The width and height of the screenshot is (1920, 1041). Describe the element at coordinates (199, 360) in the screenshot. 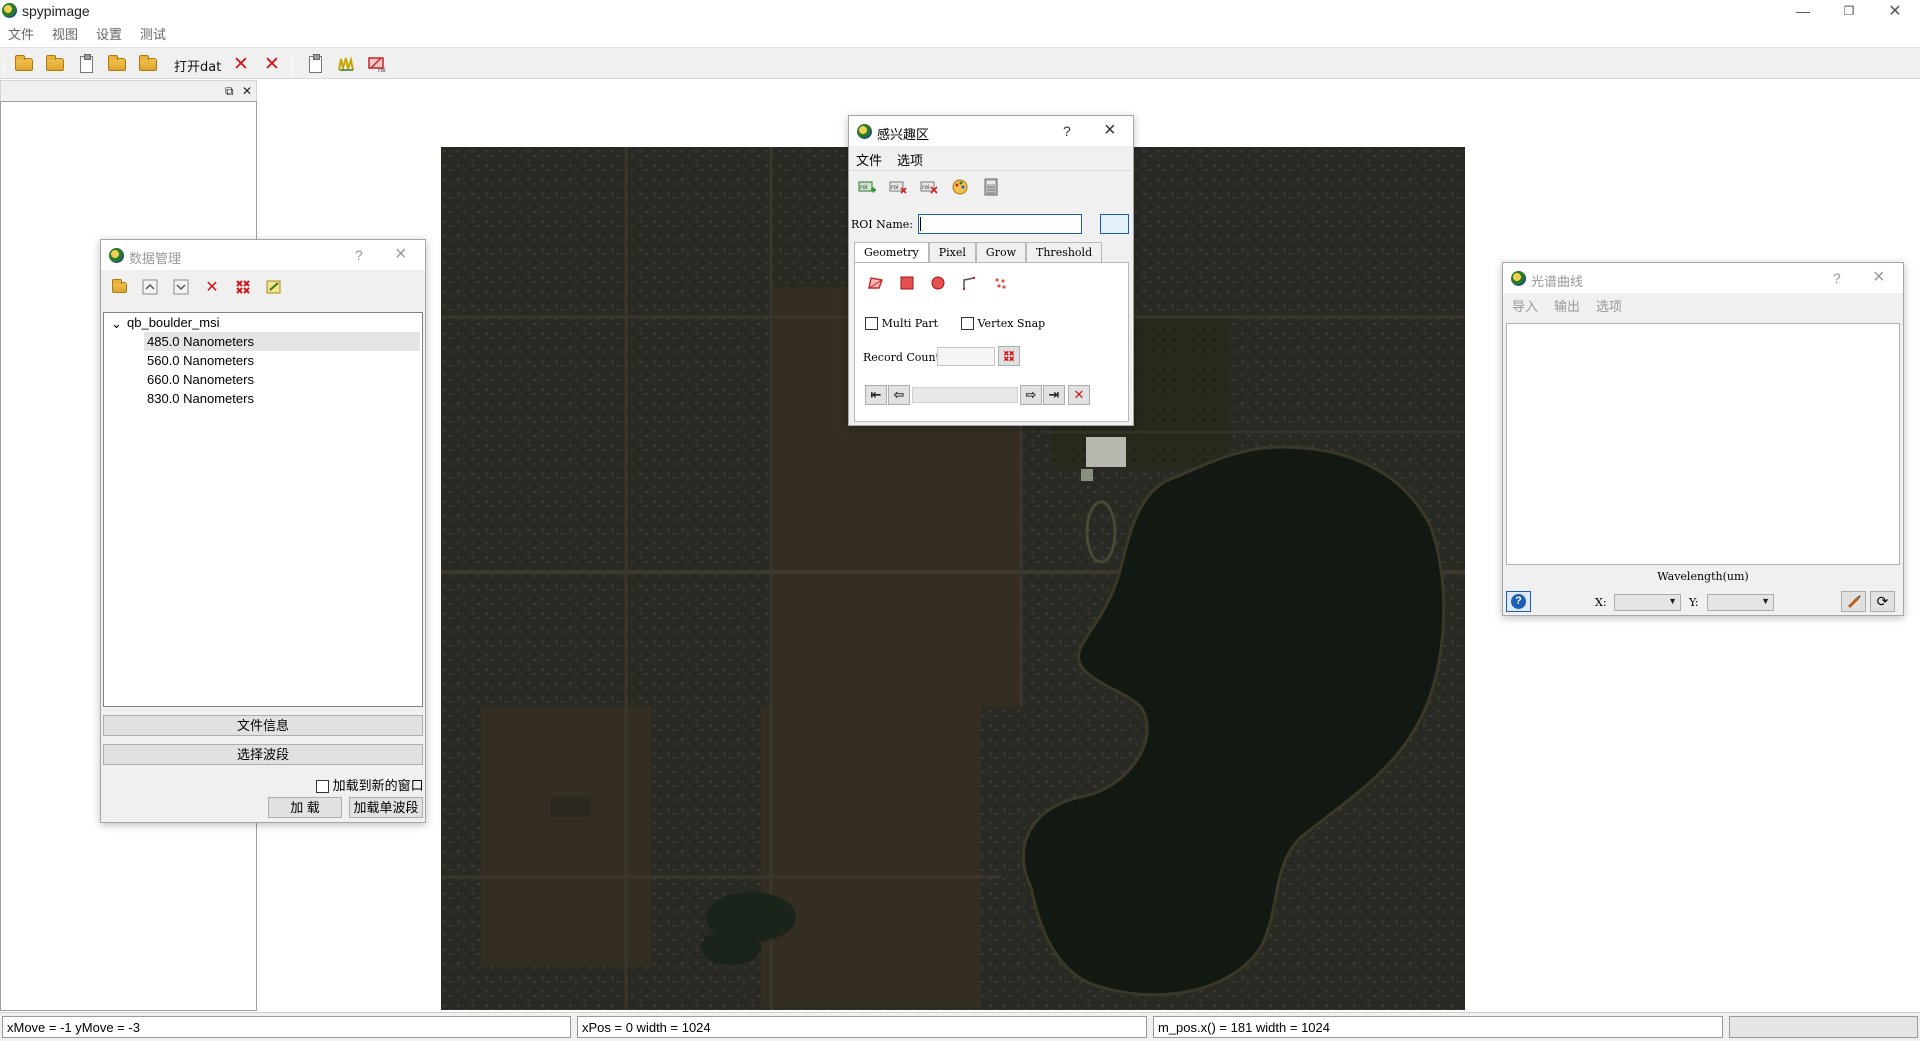

I see `band-item: 560.0 Nanometers` at that location.